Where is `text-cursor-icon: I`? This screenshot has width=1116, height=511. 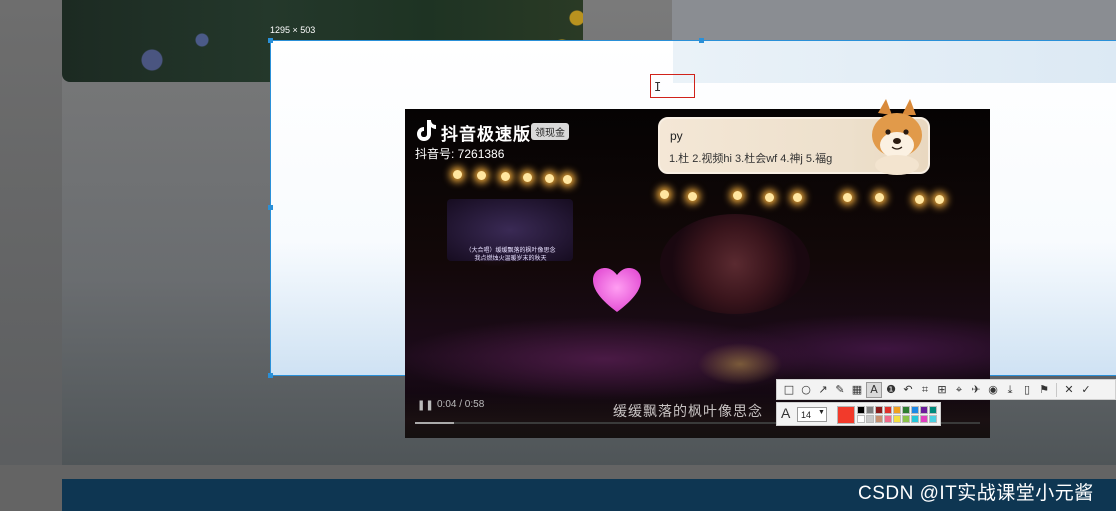 text-cursor-icon: I is located at coordinates (658, 87).